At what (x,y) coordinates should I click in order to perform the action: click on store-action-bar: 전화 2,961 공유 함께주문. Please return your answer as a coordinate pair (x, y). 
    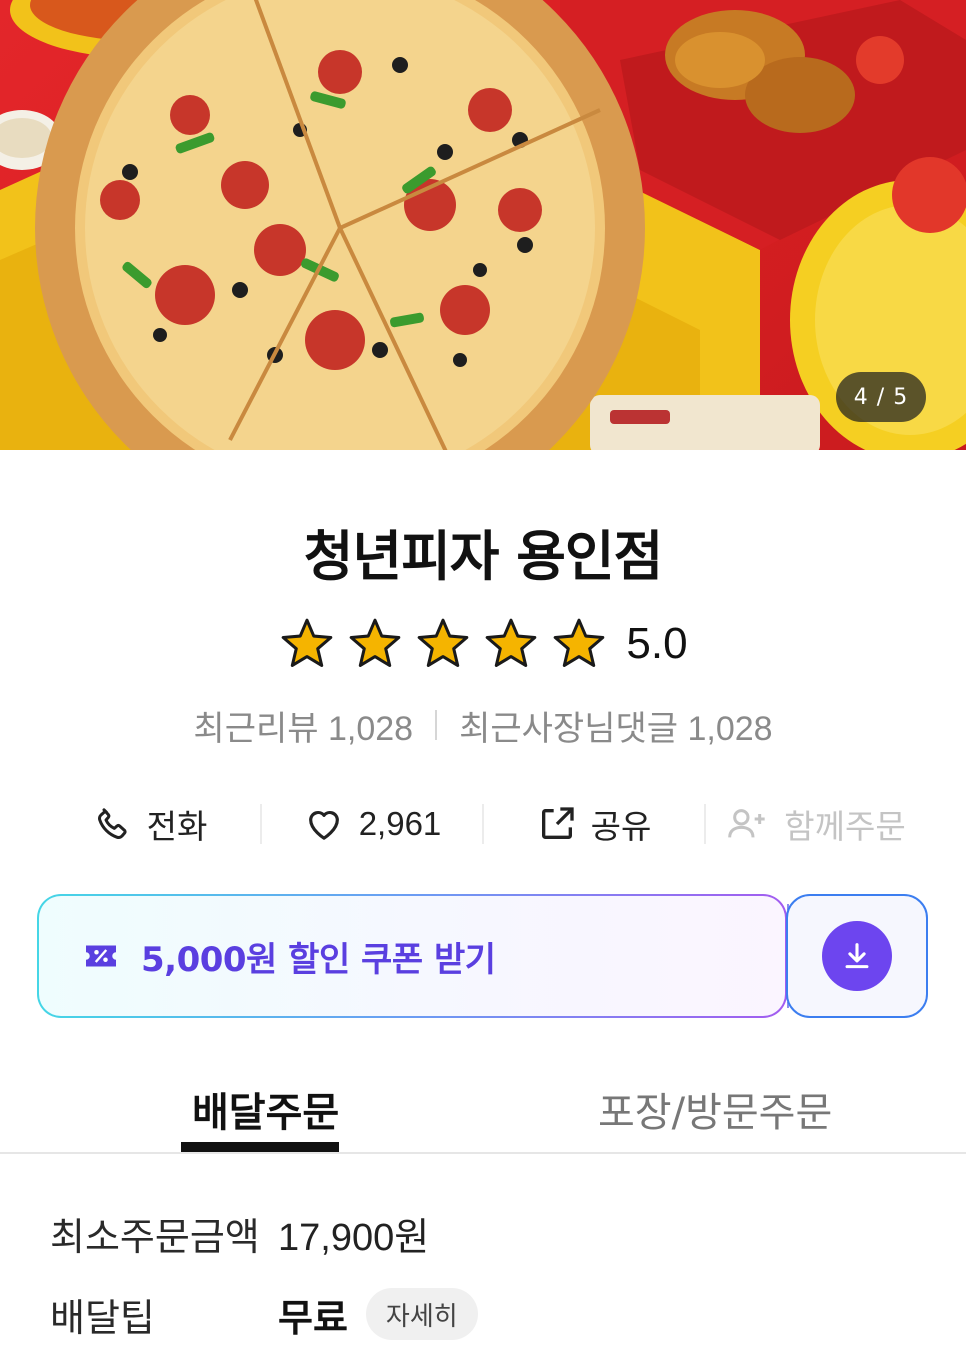
    Looking at the image, I should click on (483, 824).